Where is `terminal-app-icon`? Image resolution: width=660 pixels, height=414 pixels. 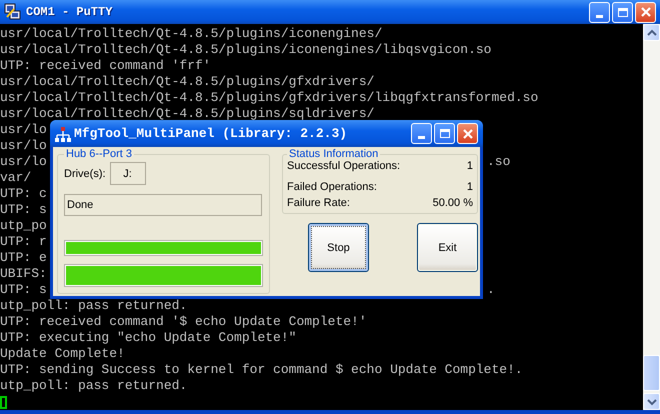
terminal-app-icon is located at coordinates (13, 12).